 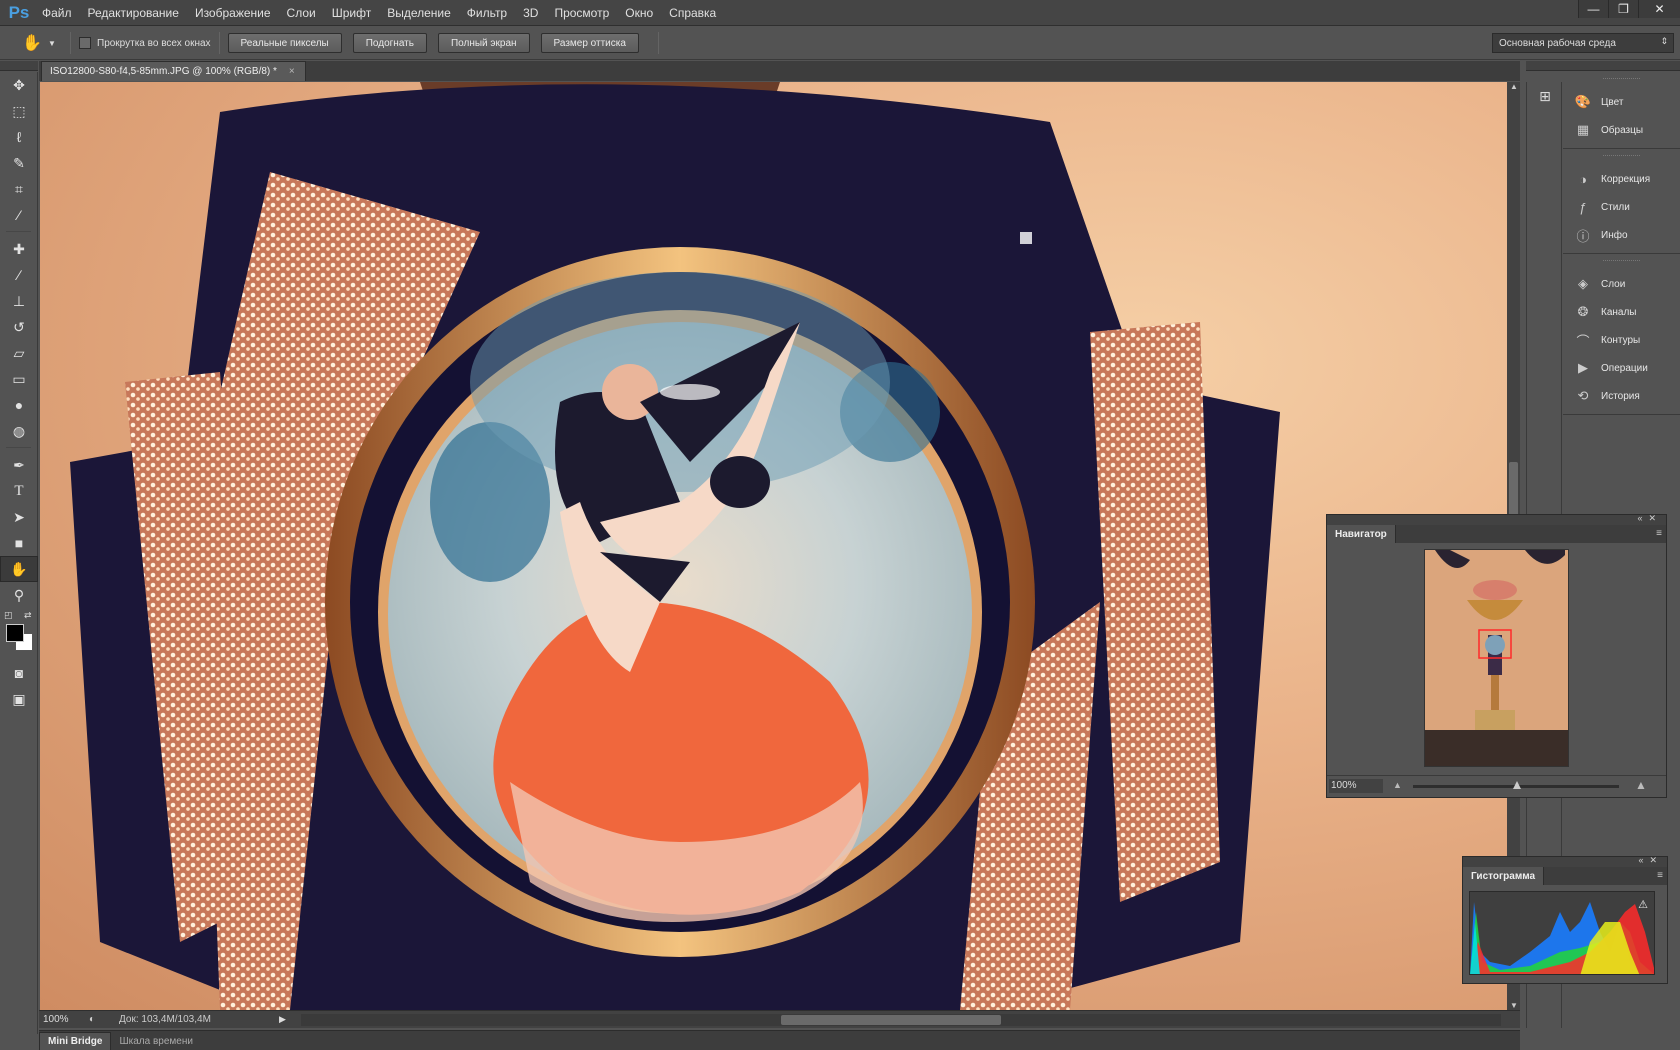 I want to click on fill-screen-button: Полный экран, so click(x=483, y=43).